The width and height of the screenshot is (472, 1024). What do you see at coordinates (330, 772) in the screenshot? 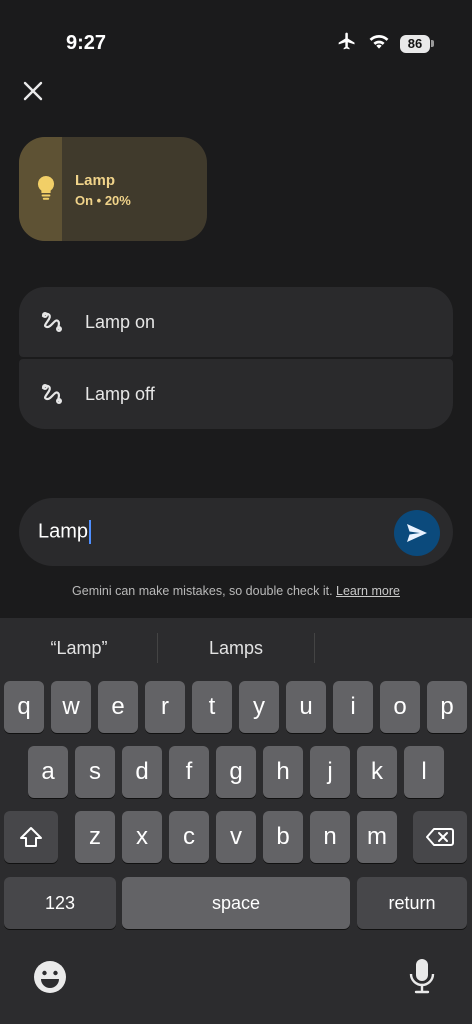
I see `key-j: j` at bounding box center [330, 772].